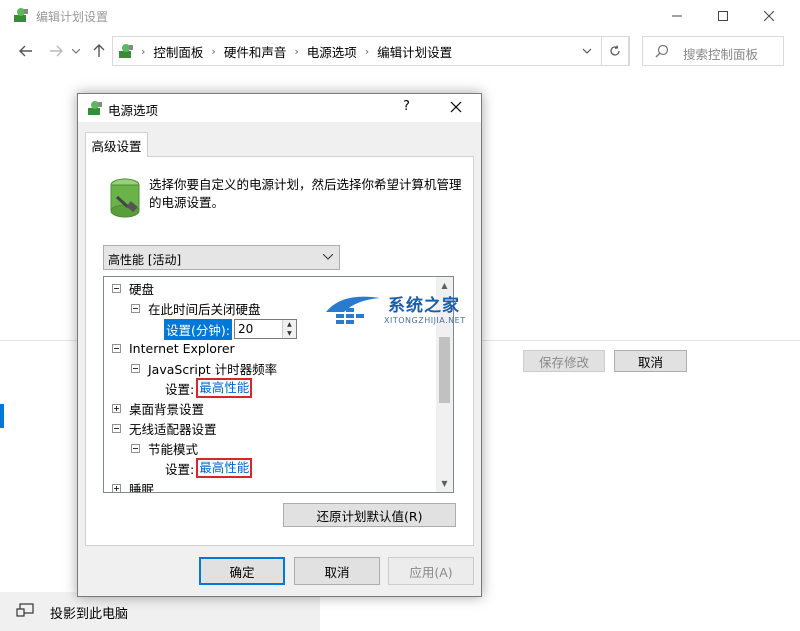 The width and height of the screenshot is (800, 631). What do you see at coordinates (400, 15) in the screenshot?
I see `main-titlebar: 编辑计划设置` at bounding box center [400, 15].